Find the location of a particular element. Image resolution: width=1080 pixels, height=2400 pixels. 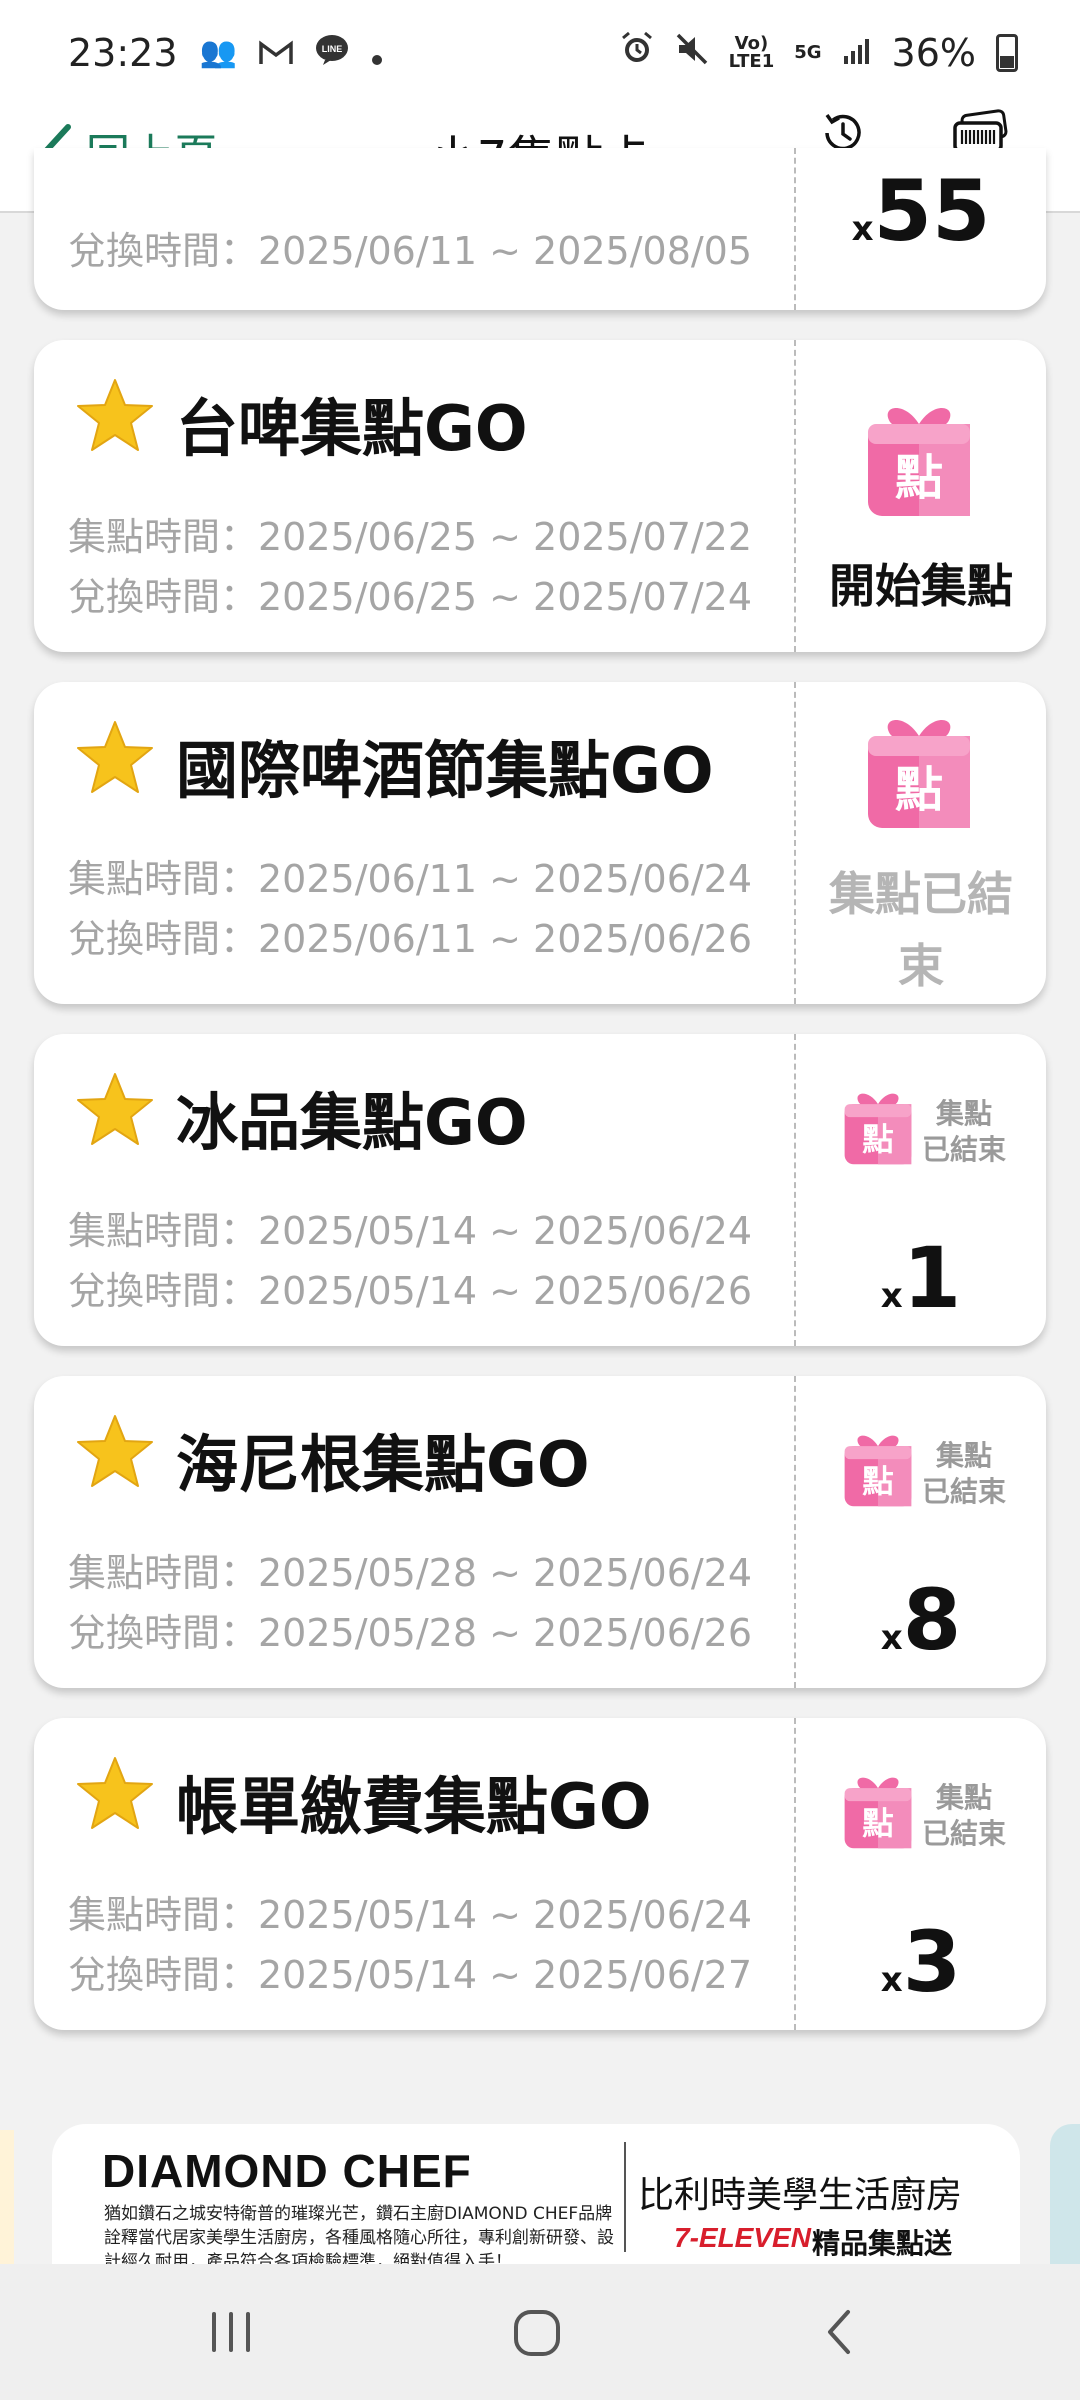

collect-time: 集點時間：2025/05/28 ~ 2025/06/24 is located at coordinates (410, 1573).